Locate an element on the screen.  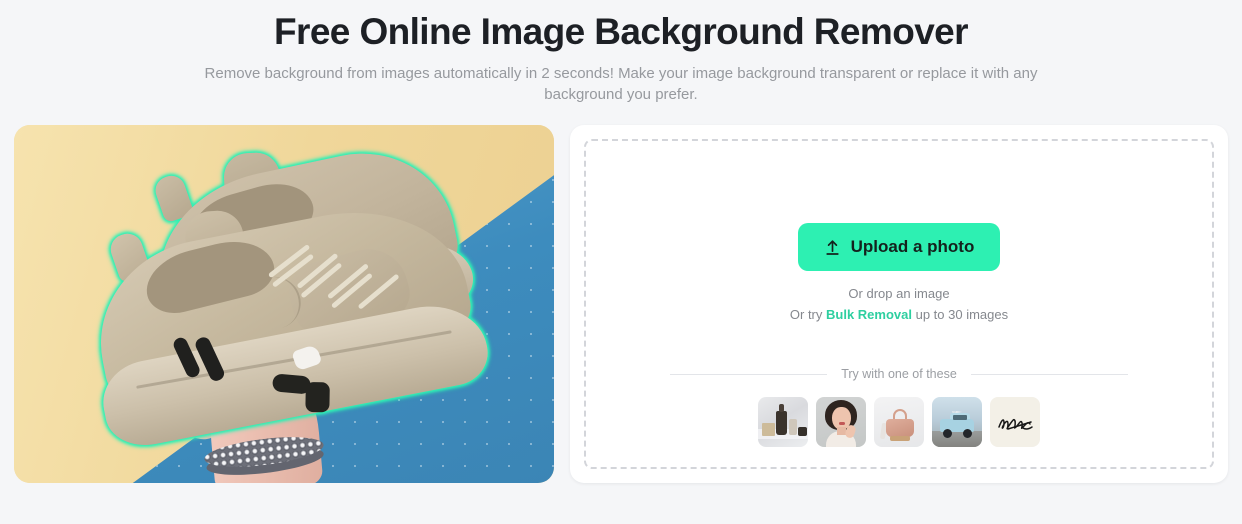
cosmetic-box is located at coordinates (768, 429).